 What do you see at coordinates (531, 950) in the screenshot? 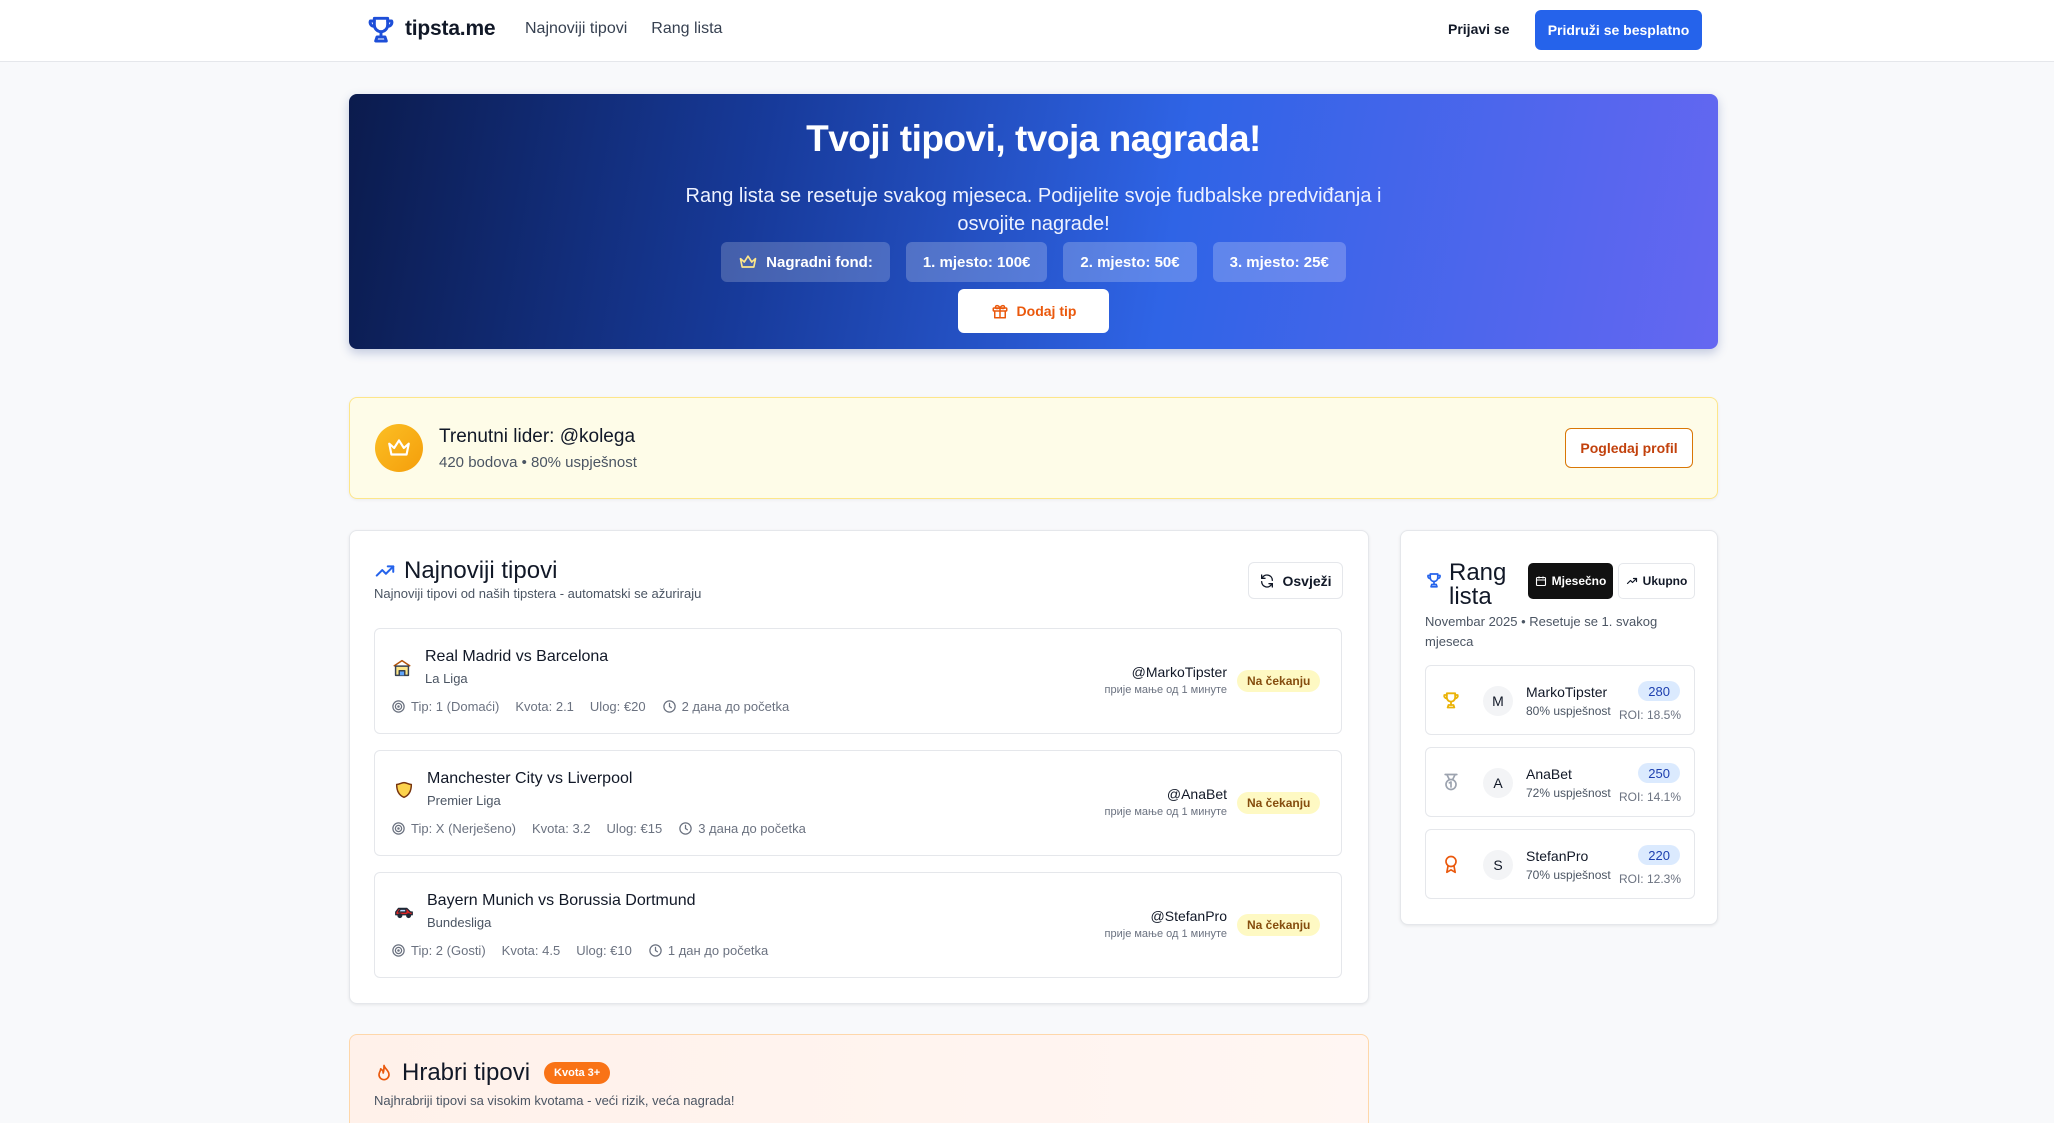
I see `tip-odds: Kvota: 4.5` at bounding box center [531, 950].